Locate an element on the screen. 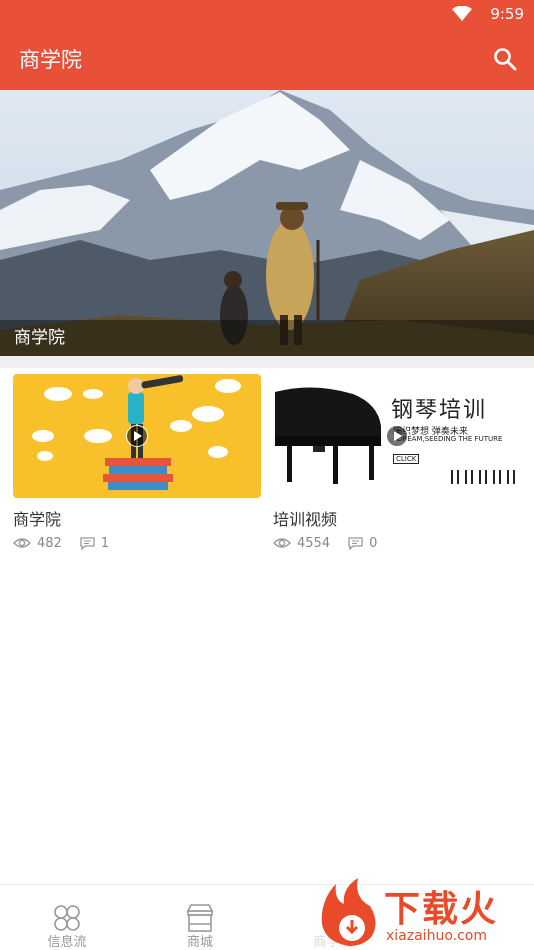  video-card: 商学院 482 1 is located at coordinates (137, 463).